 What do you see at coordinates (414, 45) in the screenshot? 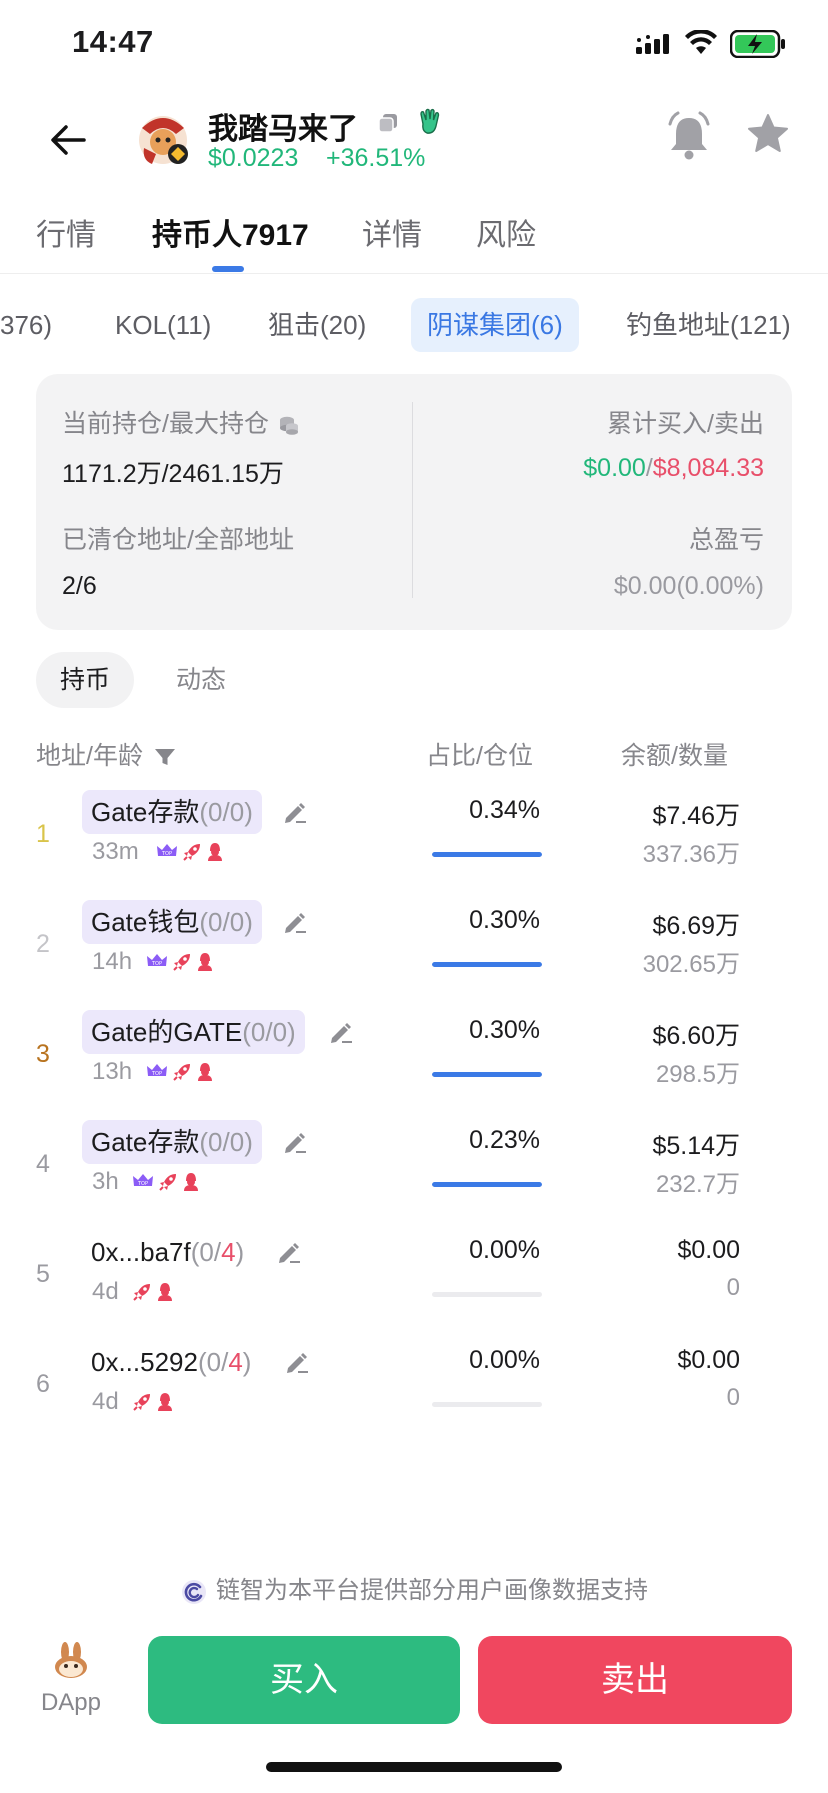
I see `status-bar: 14:47` at bounding box center [414, 45].